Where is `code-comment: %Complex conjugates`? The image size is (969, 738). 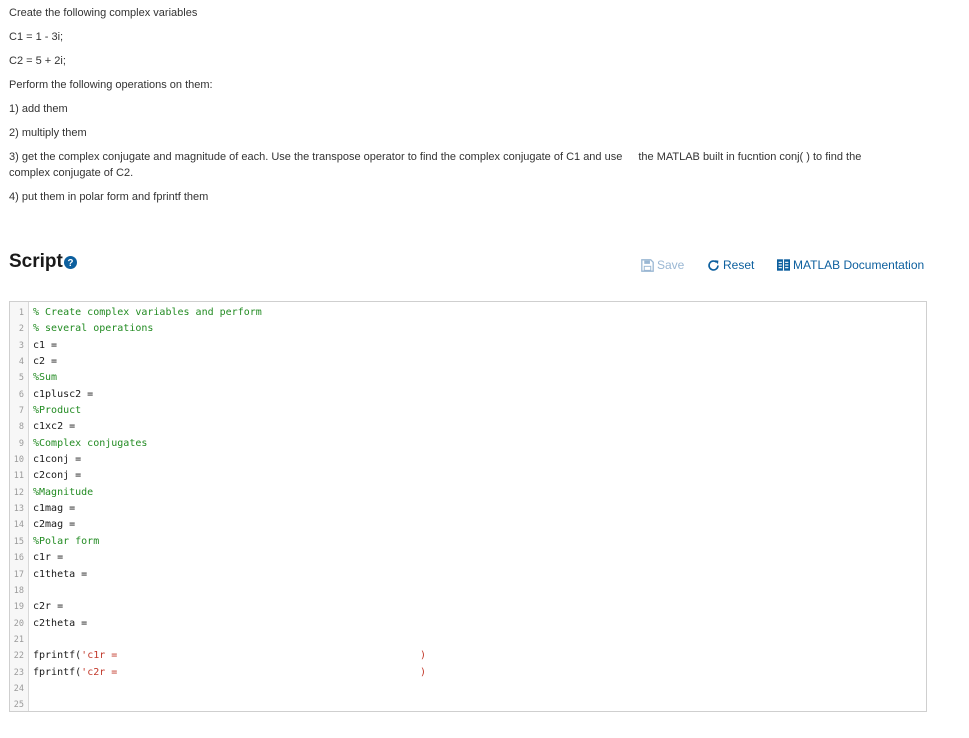 code-comment: %Complex conjugates is located at coordinates (90, 443).